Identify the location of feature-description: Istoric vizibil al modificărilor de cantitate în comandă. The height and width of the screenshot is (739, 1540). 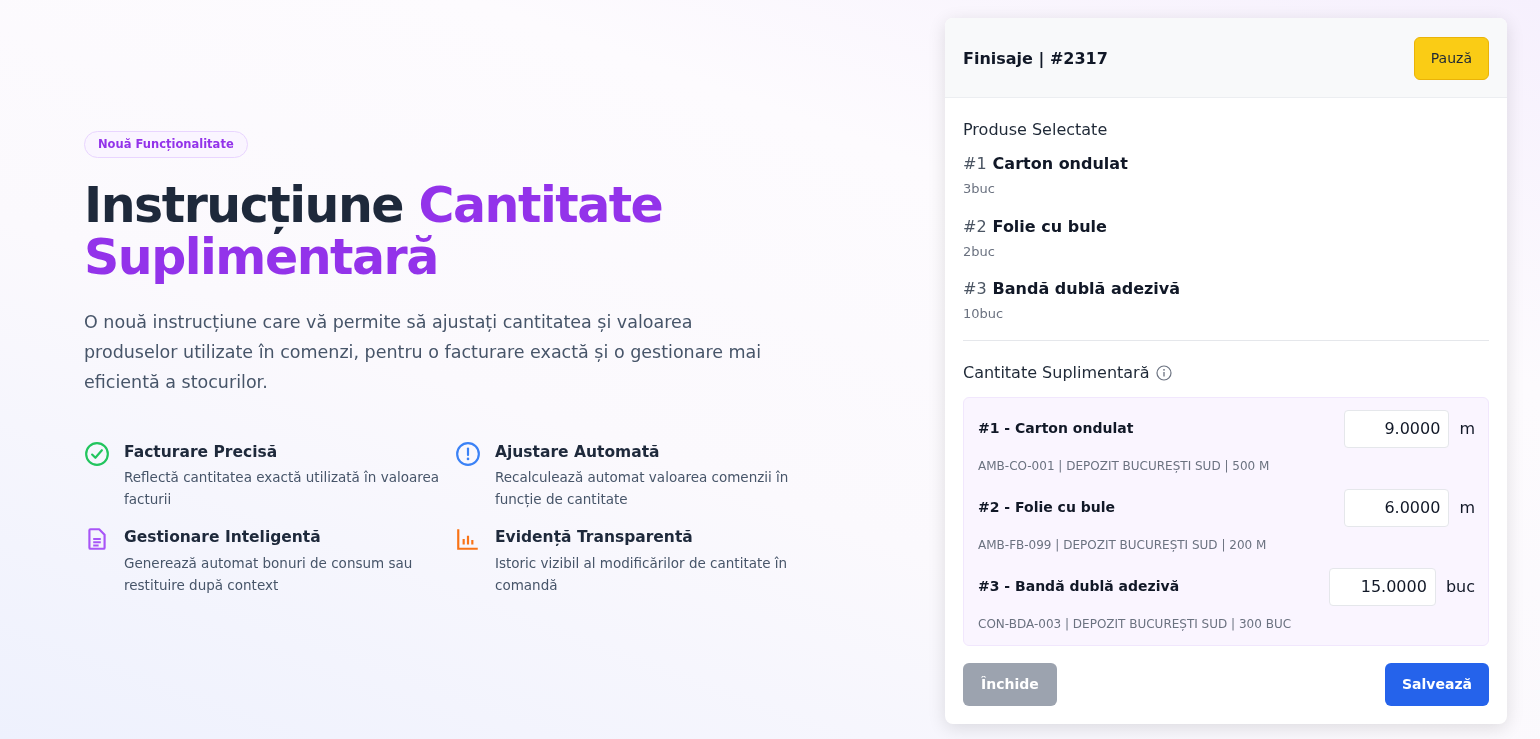
(642, 574).